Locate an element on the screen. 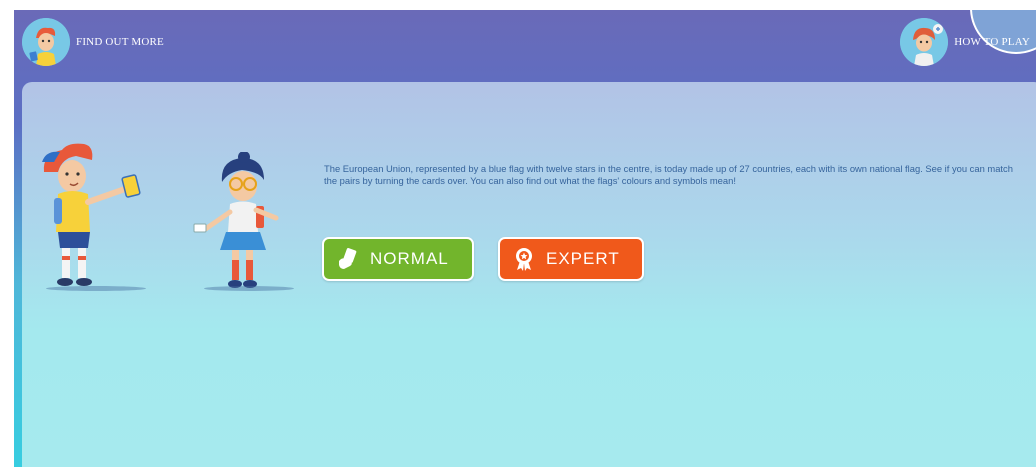 The height and width of the screenshot is (467, 1036). hand-card-icon is located at coordinates (348, 259).